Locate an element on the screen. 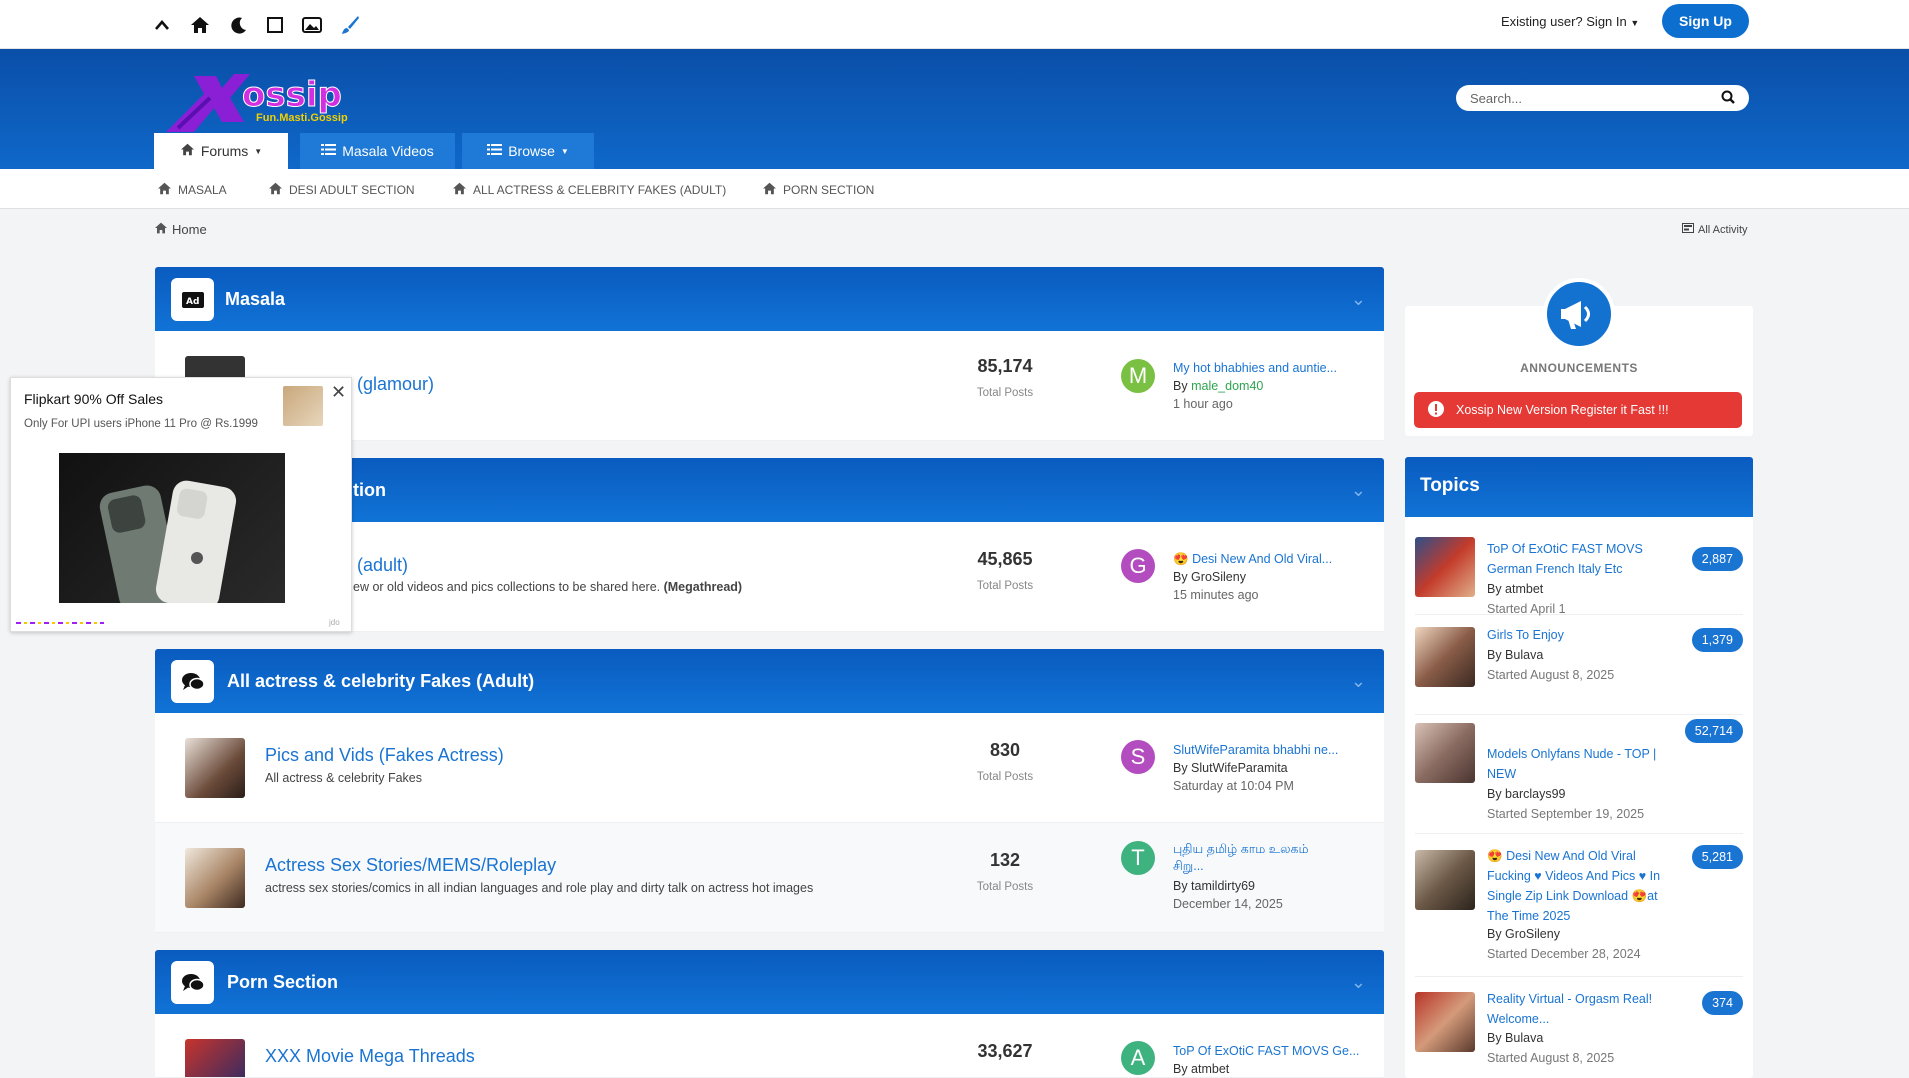 The image size is (1909, 1078). site-logo: ossip Fun.Masti.Gossip is located at coordinates (279, 100).